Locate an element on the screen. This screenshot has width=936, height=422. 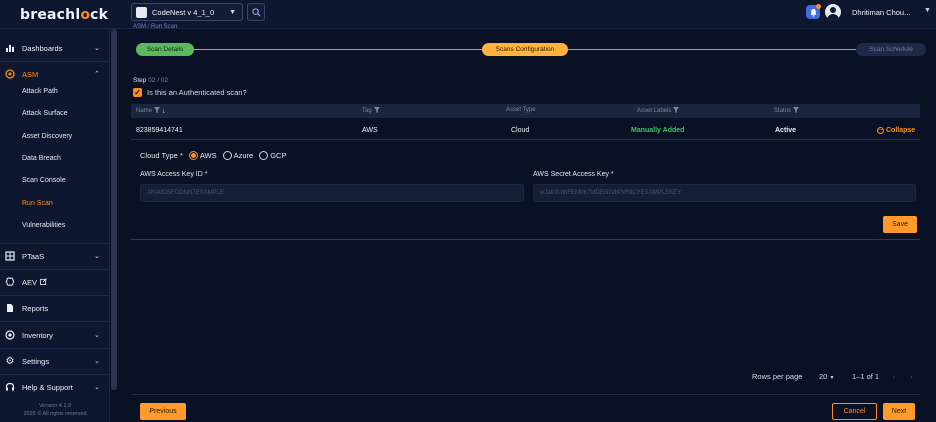
gear-icon: ⚙ is located at coordinates (10, 361).